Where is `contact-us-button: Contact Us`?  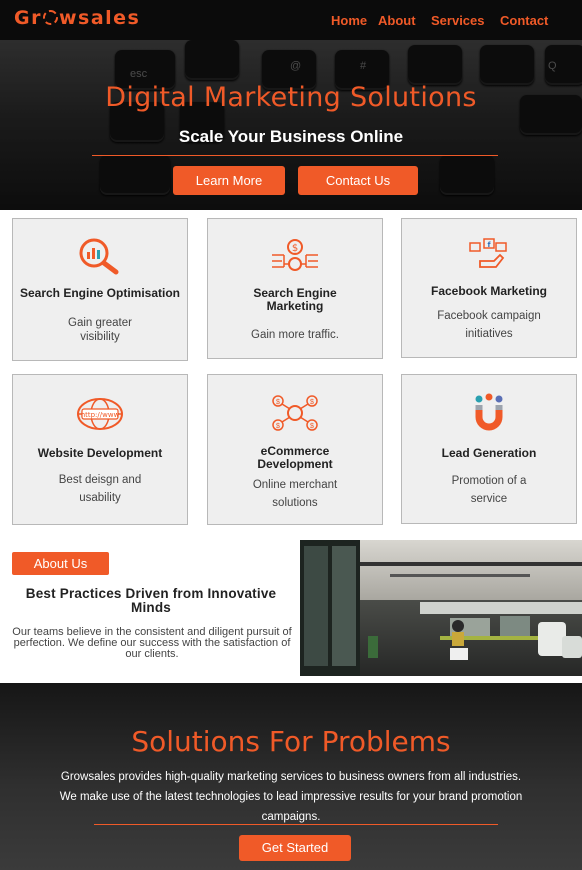 contact-us-button: Contact Us is located at coordinates (358, 180).